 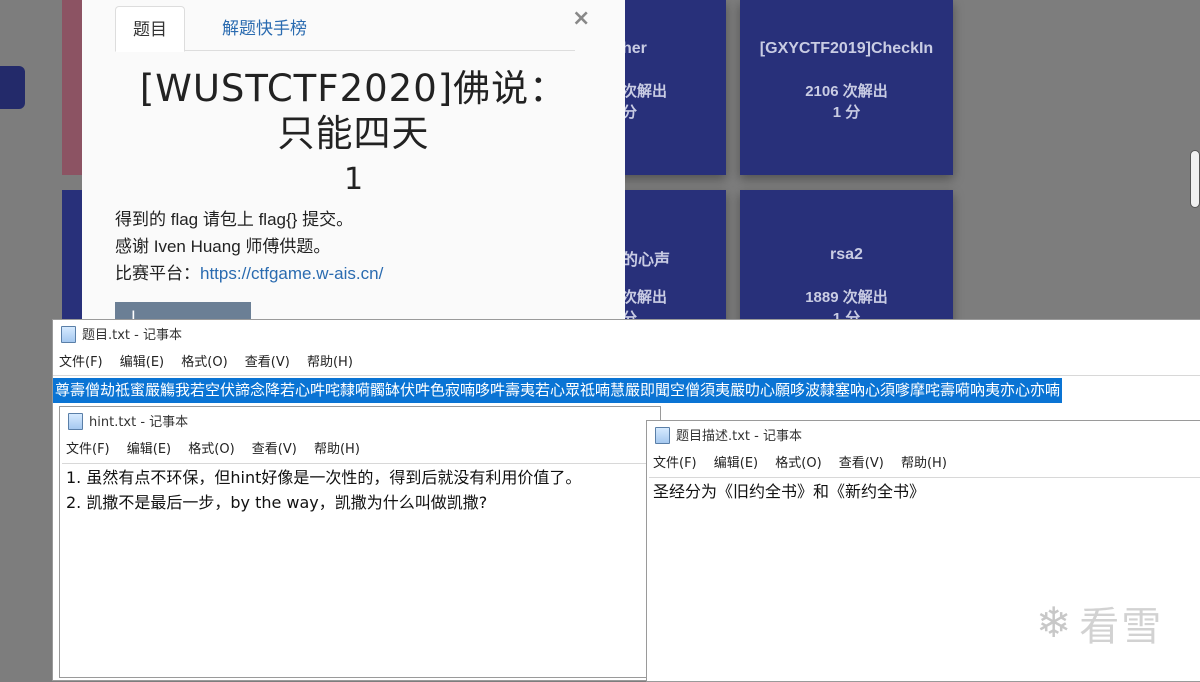 What do you see at coordinates (1054, 622) in the screenshot?
I see `snowflake-icon: ❄` at bounding box center [1054, 622].